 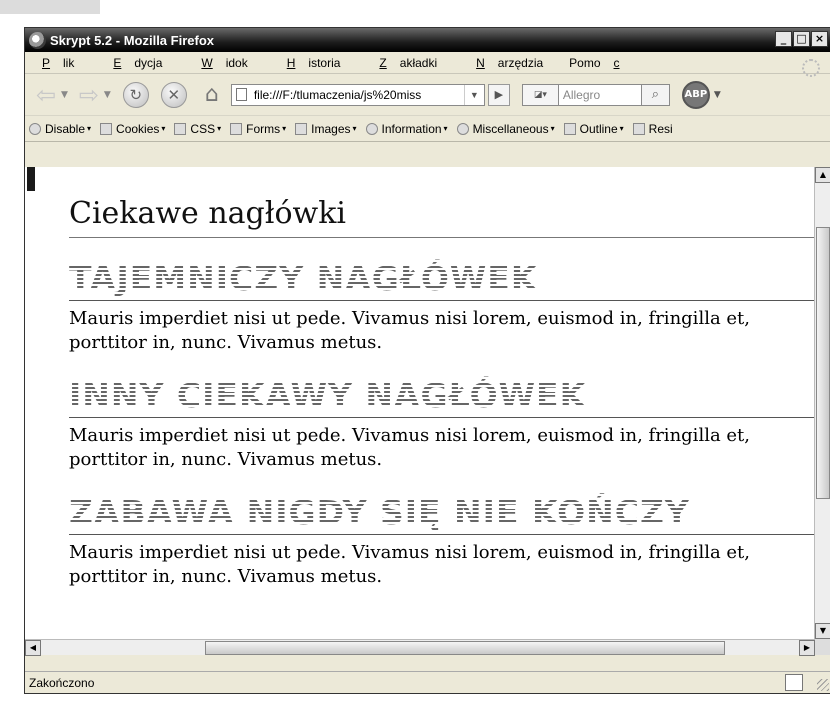 I want to click on close-button: ×, so click(x=819, y=39).